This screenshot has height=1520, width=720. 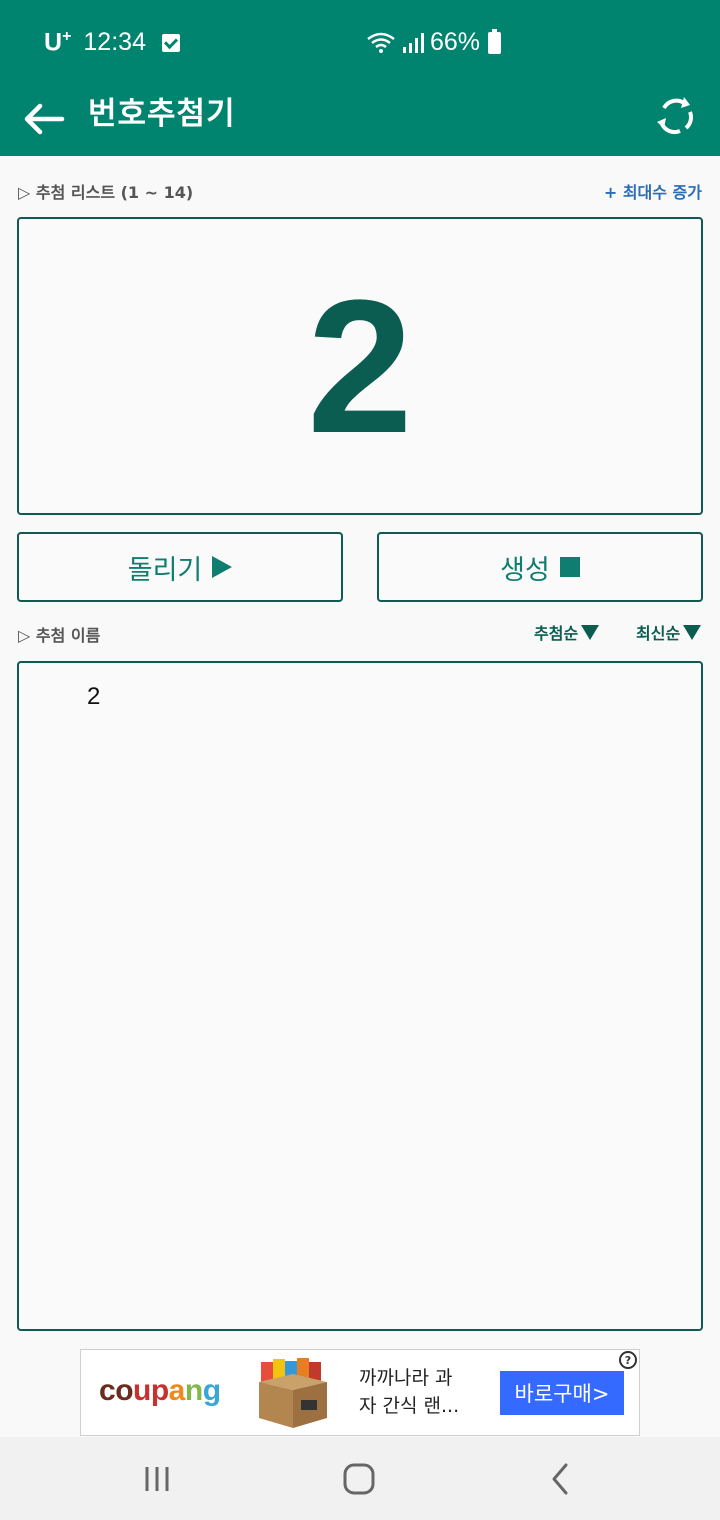 I want to click on result-number: 2, so click(x=360, y=367).